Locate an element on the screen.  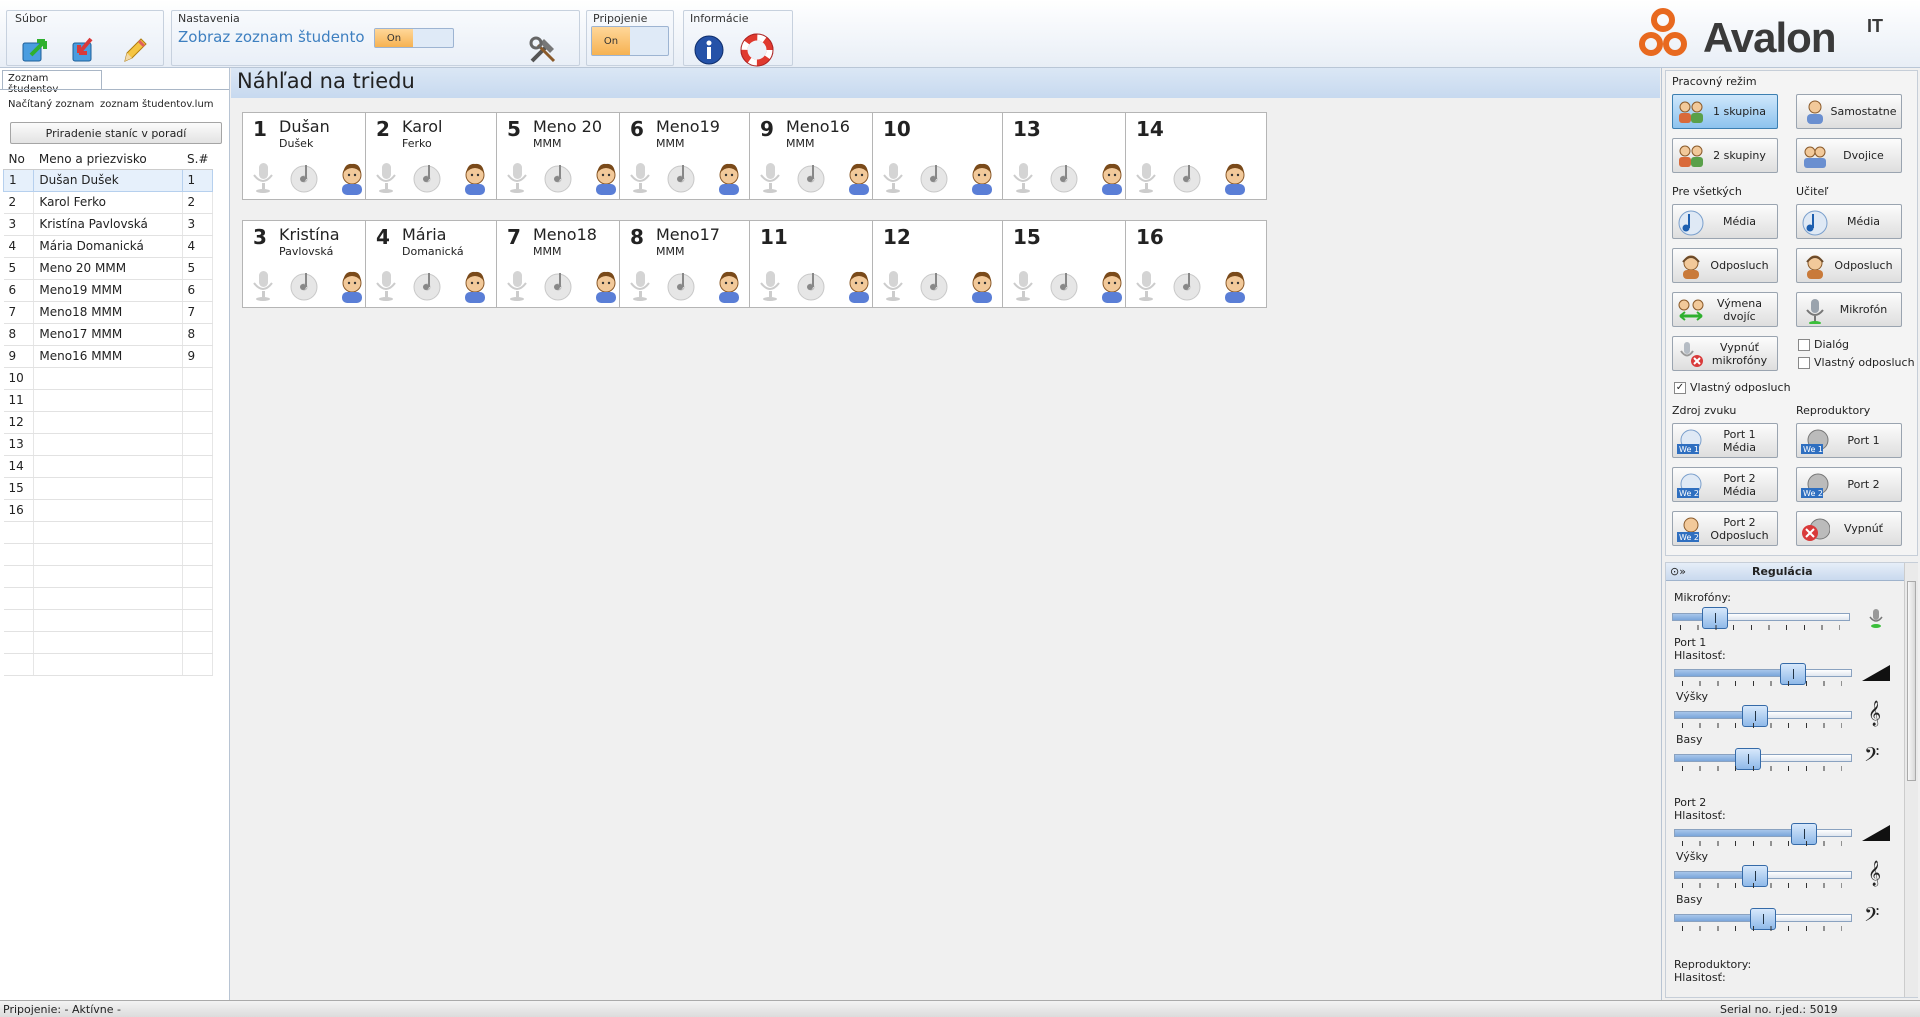
teacher-listen-button: Odposluch is located at coordinates (1849, 265).